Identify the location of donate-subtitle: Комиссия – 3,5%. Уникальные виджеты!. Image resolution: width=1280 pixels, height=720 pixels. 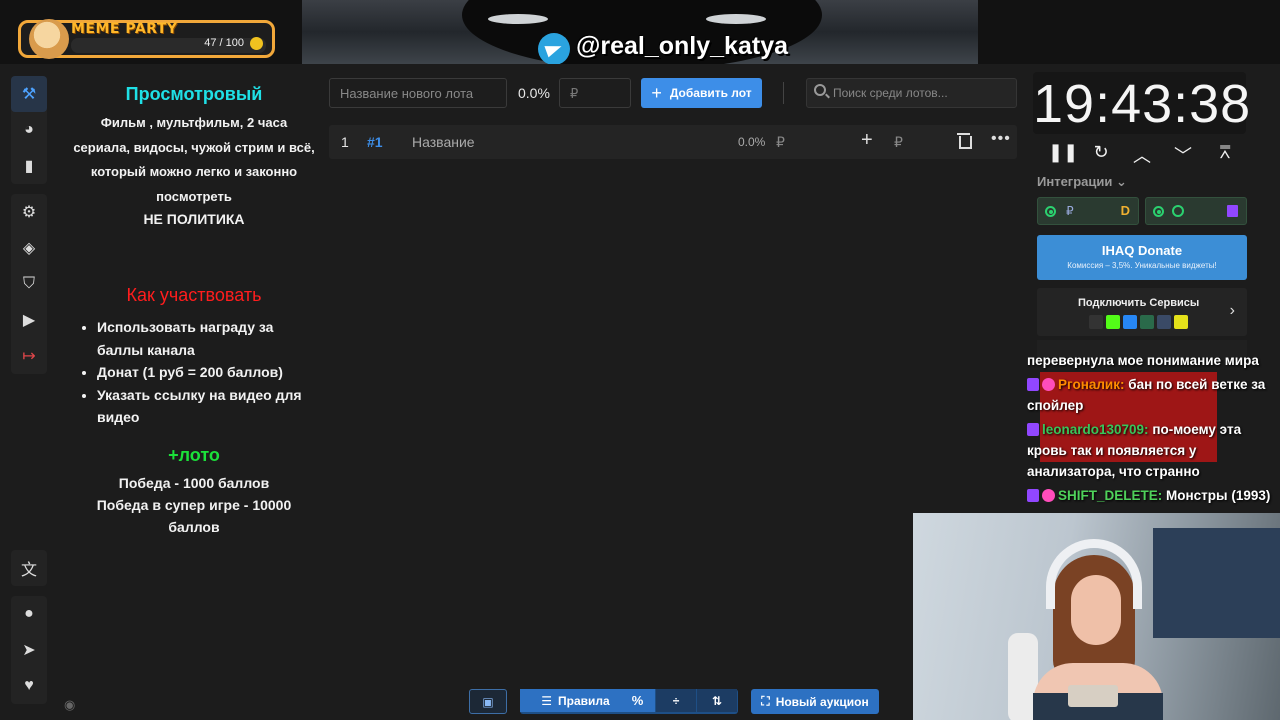
(1142, 265).